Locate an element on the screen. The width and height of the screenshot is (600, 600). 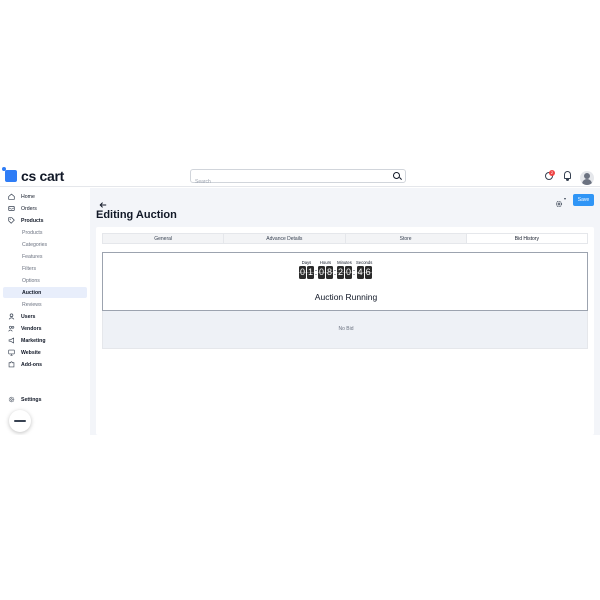
sidebar-item-label: Add-ons is located at coordinates (32, 364).